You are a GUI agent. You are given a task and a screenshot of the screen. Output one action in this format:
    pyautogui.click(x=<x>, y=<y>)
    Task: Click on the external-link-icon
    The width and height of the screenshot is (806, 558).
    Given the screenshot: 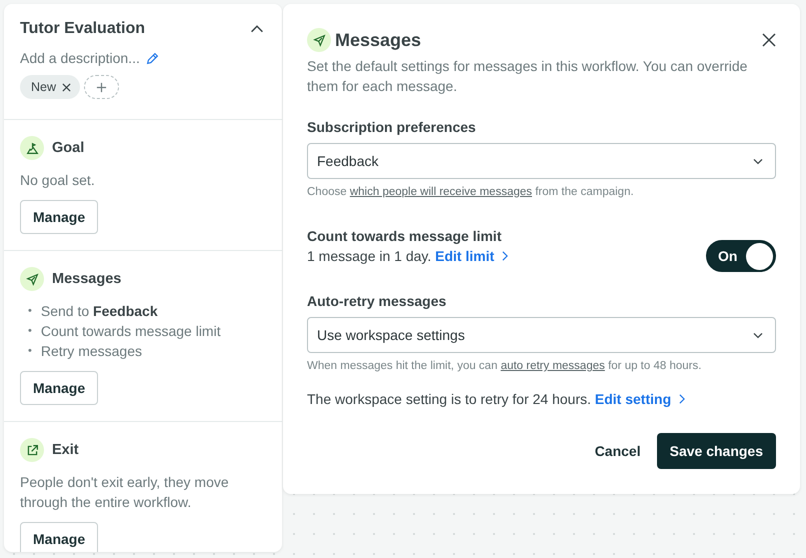 What is the action you would take?
    pyautogui.click(x=32, y=450)
    